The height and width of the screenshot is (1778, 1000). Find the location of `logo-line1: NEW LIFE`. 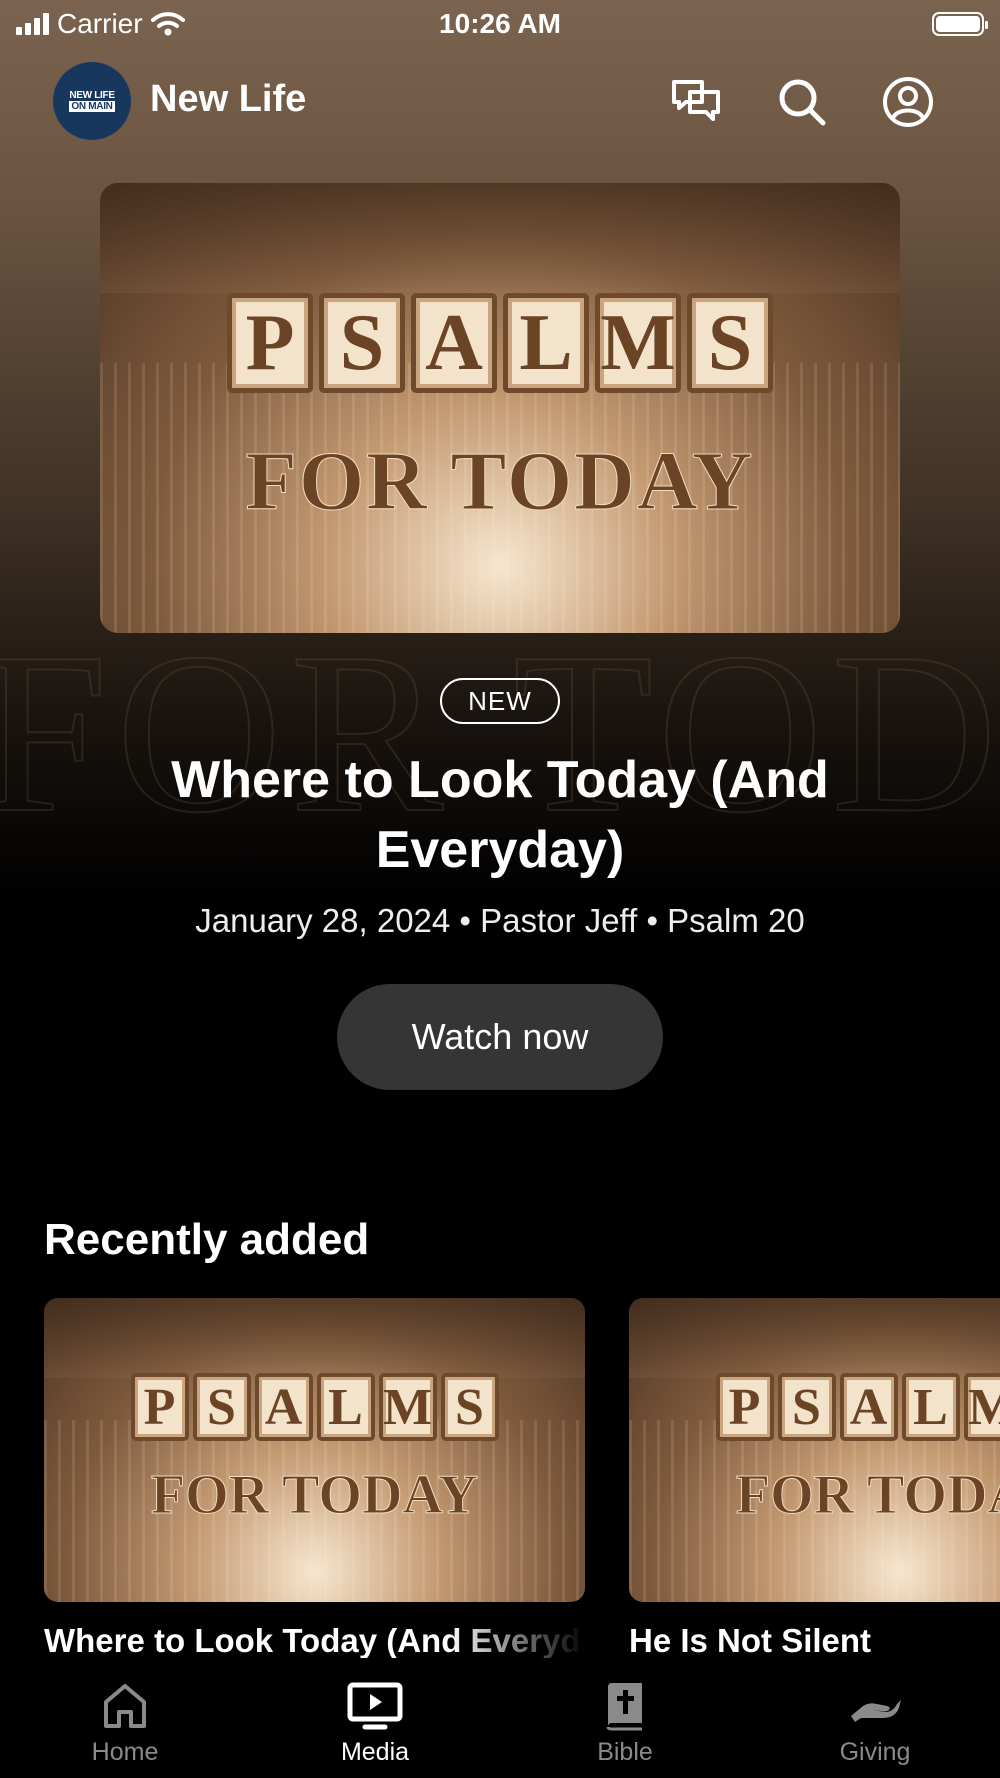

logo-line1: NEW LIFE is located at coordinates (92, 95).